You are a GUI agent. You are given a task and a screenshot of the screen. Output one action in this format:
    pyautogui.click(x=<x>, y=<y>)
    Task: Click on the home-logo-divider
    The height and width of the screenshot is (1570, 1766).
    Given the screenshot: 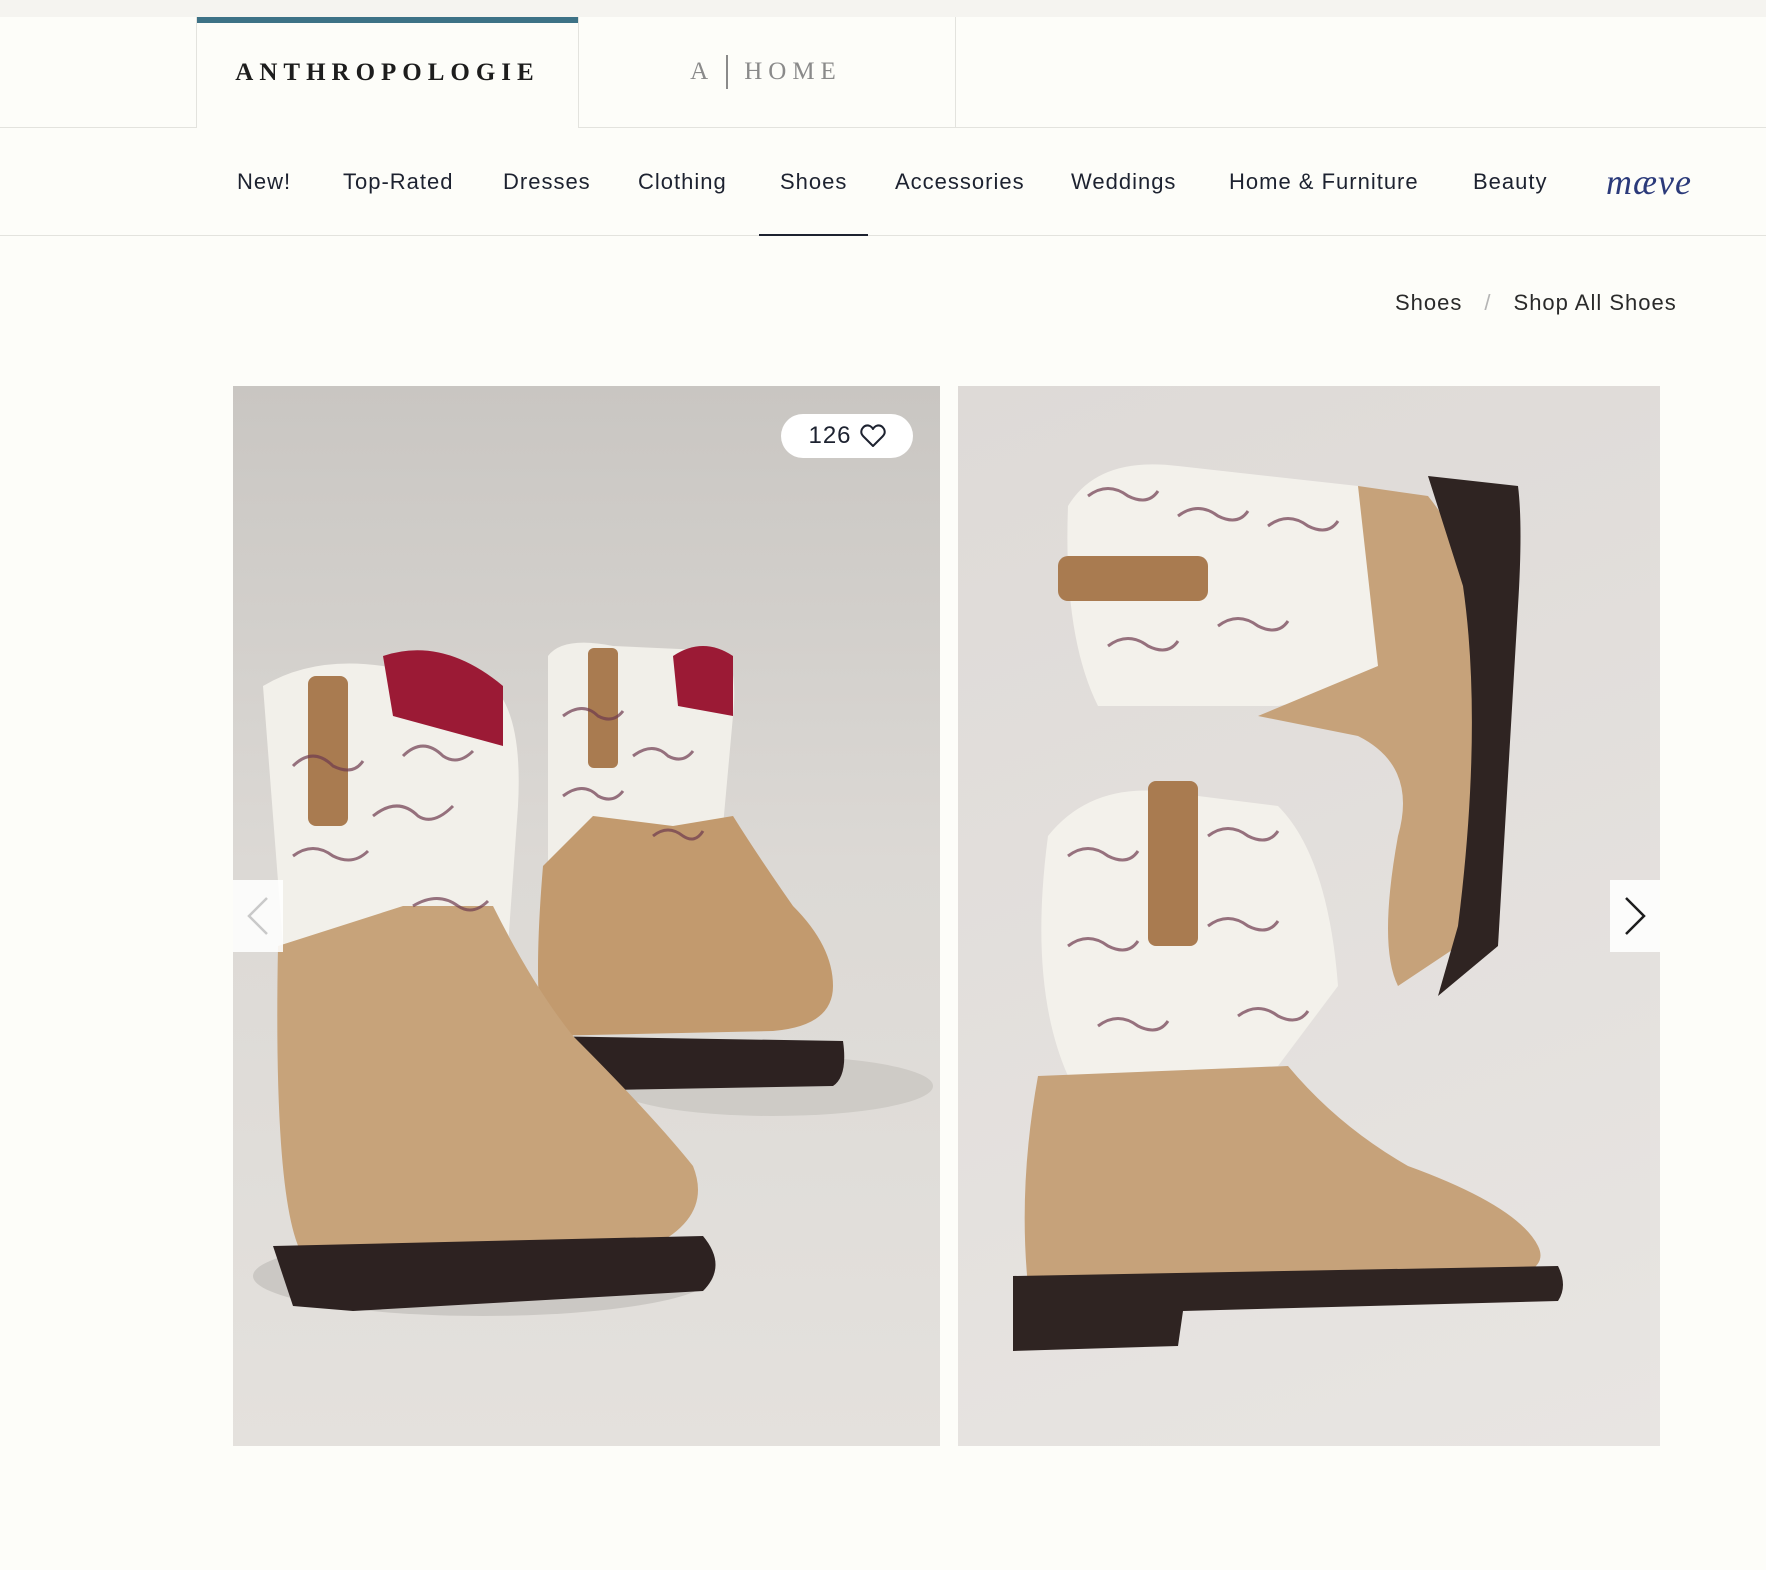 What is the action you would take?
    pyautogui.click(x=727, y=72)
    